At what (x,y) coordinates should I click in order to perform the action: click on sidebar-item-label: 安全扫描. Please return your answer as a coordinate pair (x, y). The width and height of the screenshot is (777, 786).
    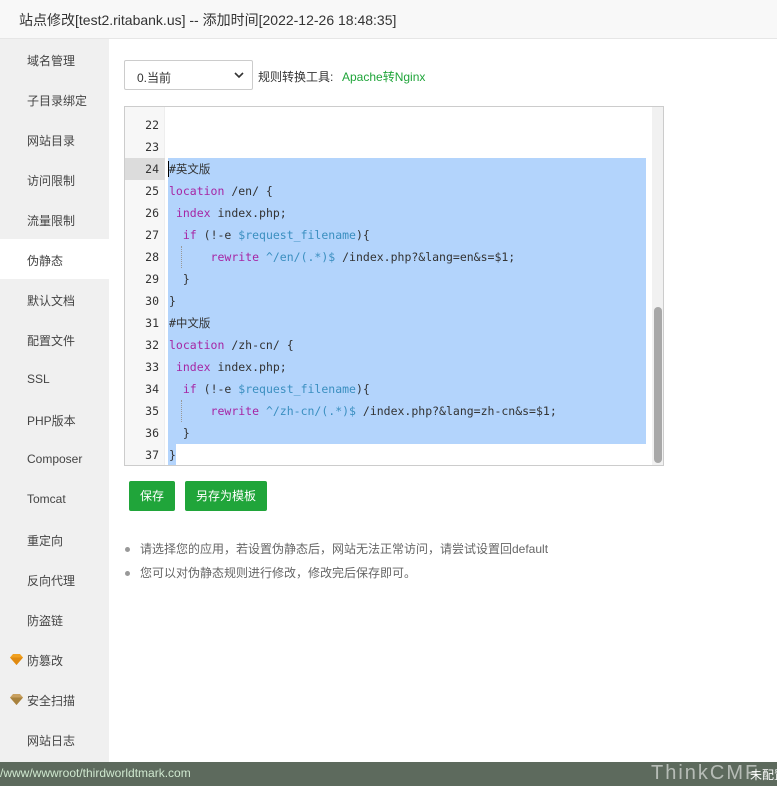
    Looking at the image, I should click on (51, 701).